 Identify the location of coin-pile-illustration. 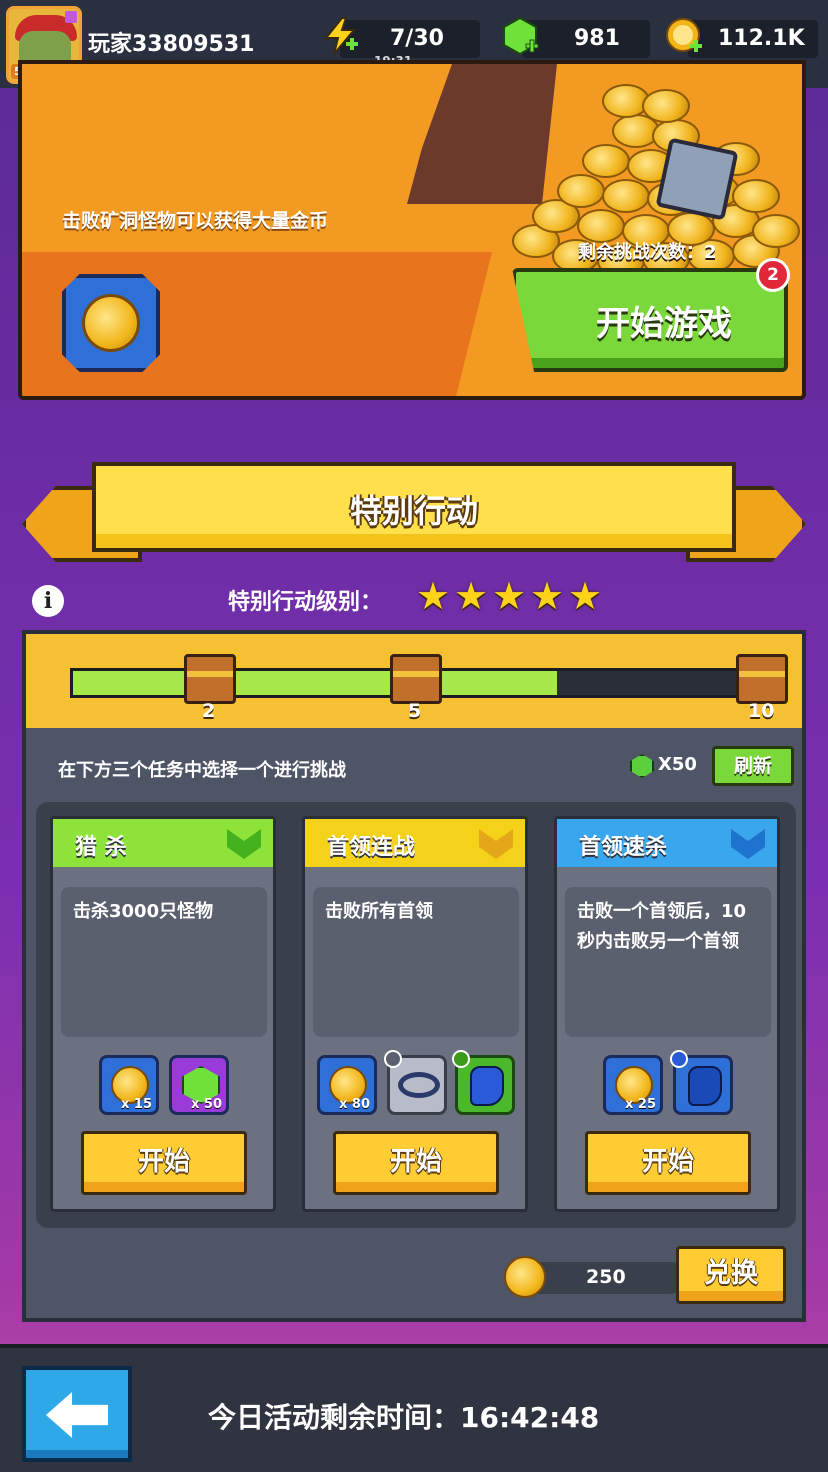
(652, 186).